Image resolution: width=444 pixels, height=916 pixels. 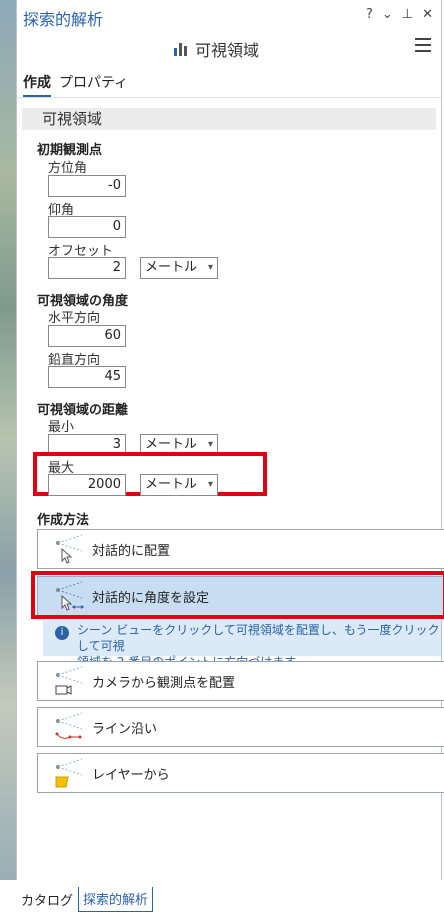 I want to click on azimuth-label: 方位角, so click(x=68, y=168).